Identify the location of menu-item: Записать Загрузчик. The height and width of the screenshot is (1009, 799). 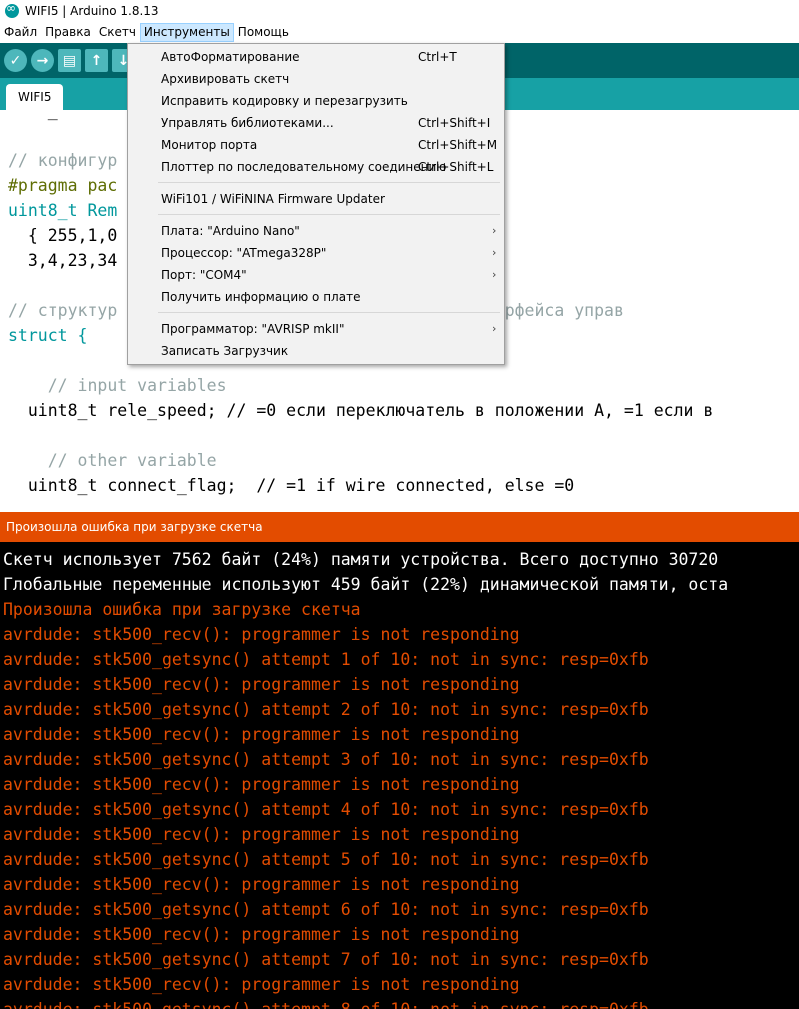
(316, 351).